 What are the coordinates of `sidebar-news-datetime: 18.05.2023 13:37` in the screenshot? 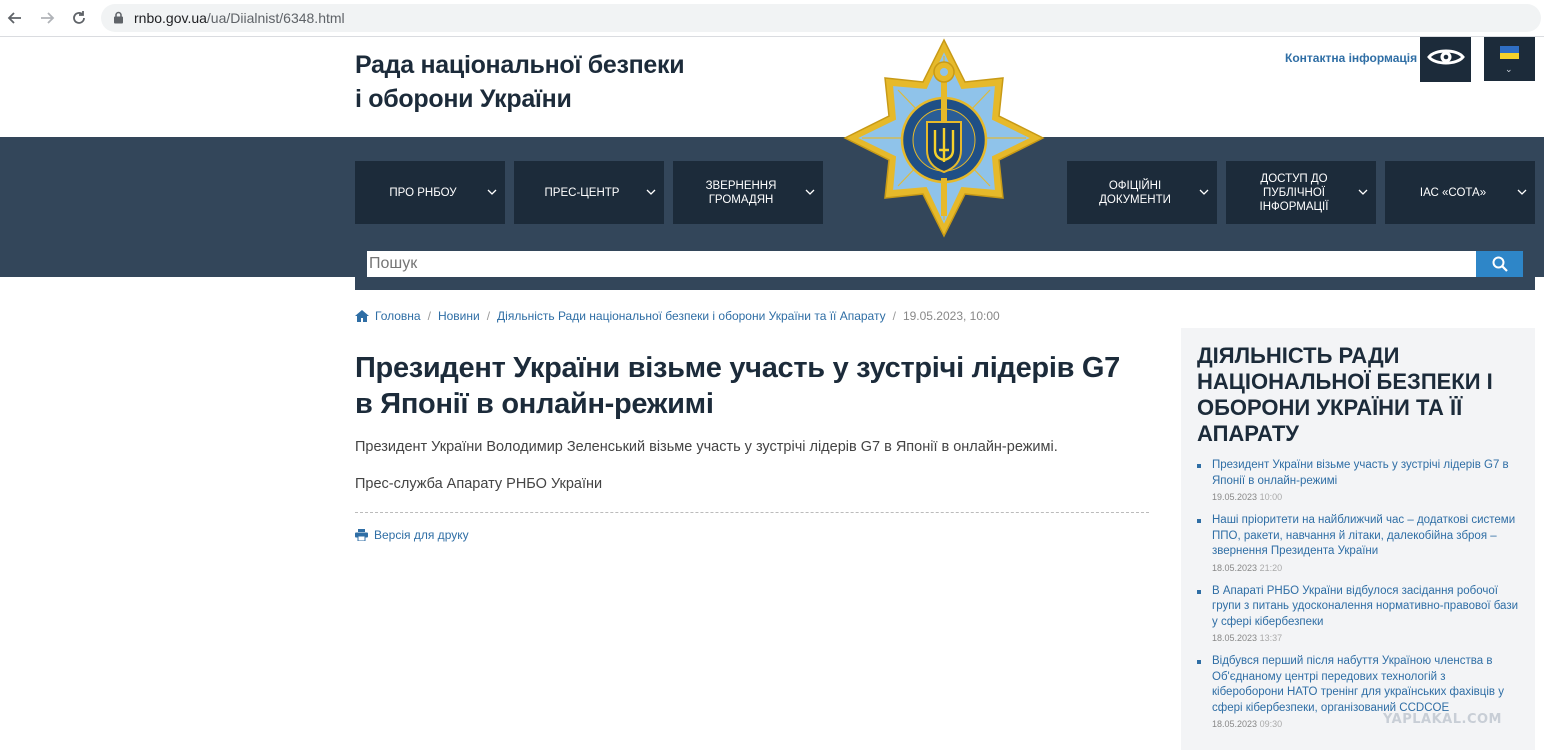 It's located at (1365, 638).